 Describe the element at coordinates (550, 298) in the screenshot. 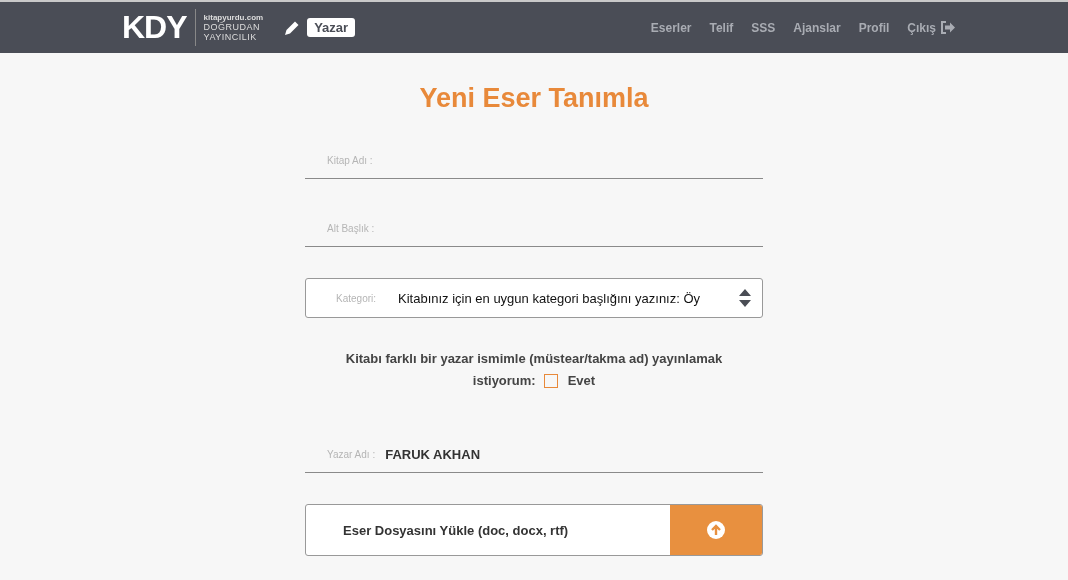

I see `select-value: Kitabınız için en uygun kategori başlığını yazınız: Öy` at that location.